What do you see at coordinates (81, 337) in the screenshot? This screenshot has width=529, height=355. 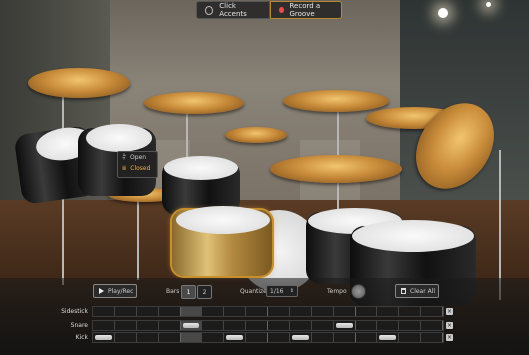 I see `lane-label: Kick` at bounding box center [81, 337].